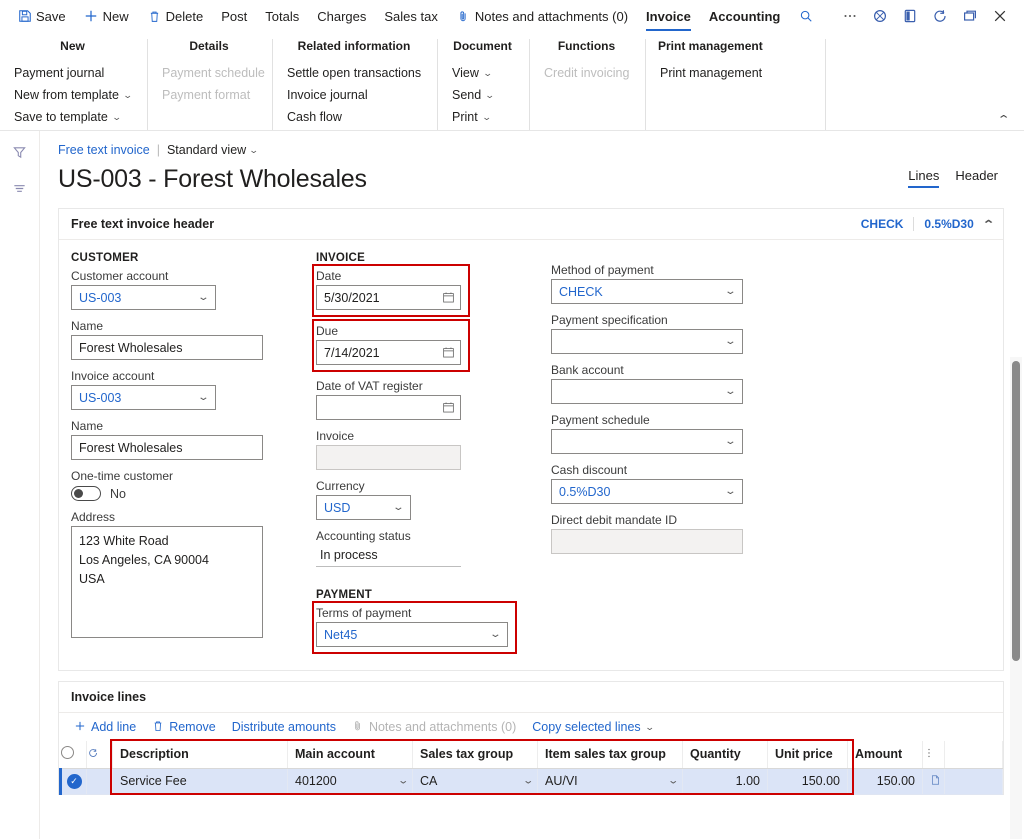 The height and width of the screenshot is (840, 1024). I want to click on view-selector: Standard view ⌄, so click(213, 150).